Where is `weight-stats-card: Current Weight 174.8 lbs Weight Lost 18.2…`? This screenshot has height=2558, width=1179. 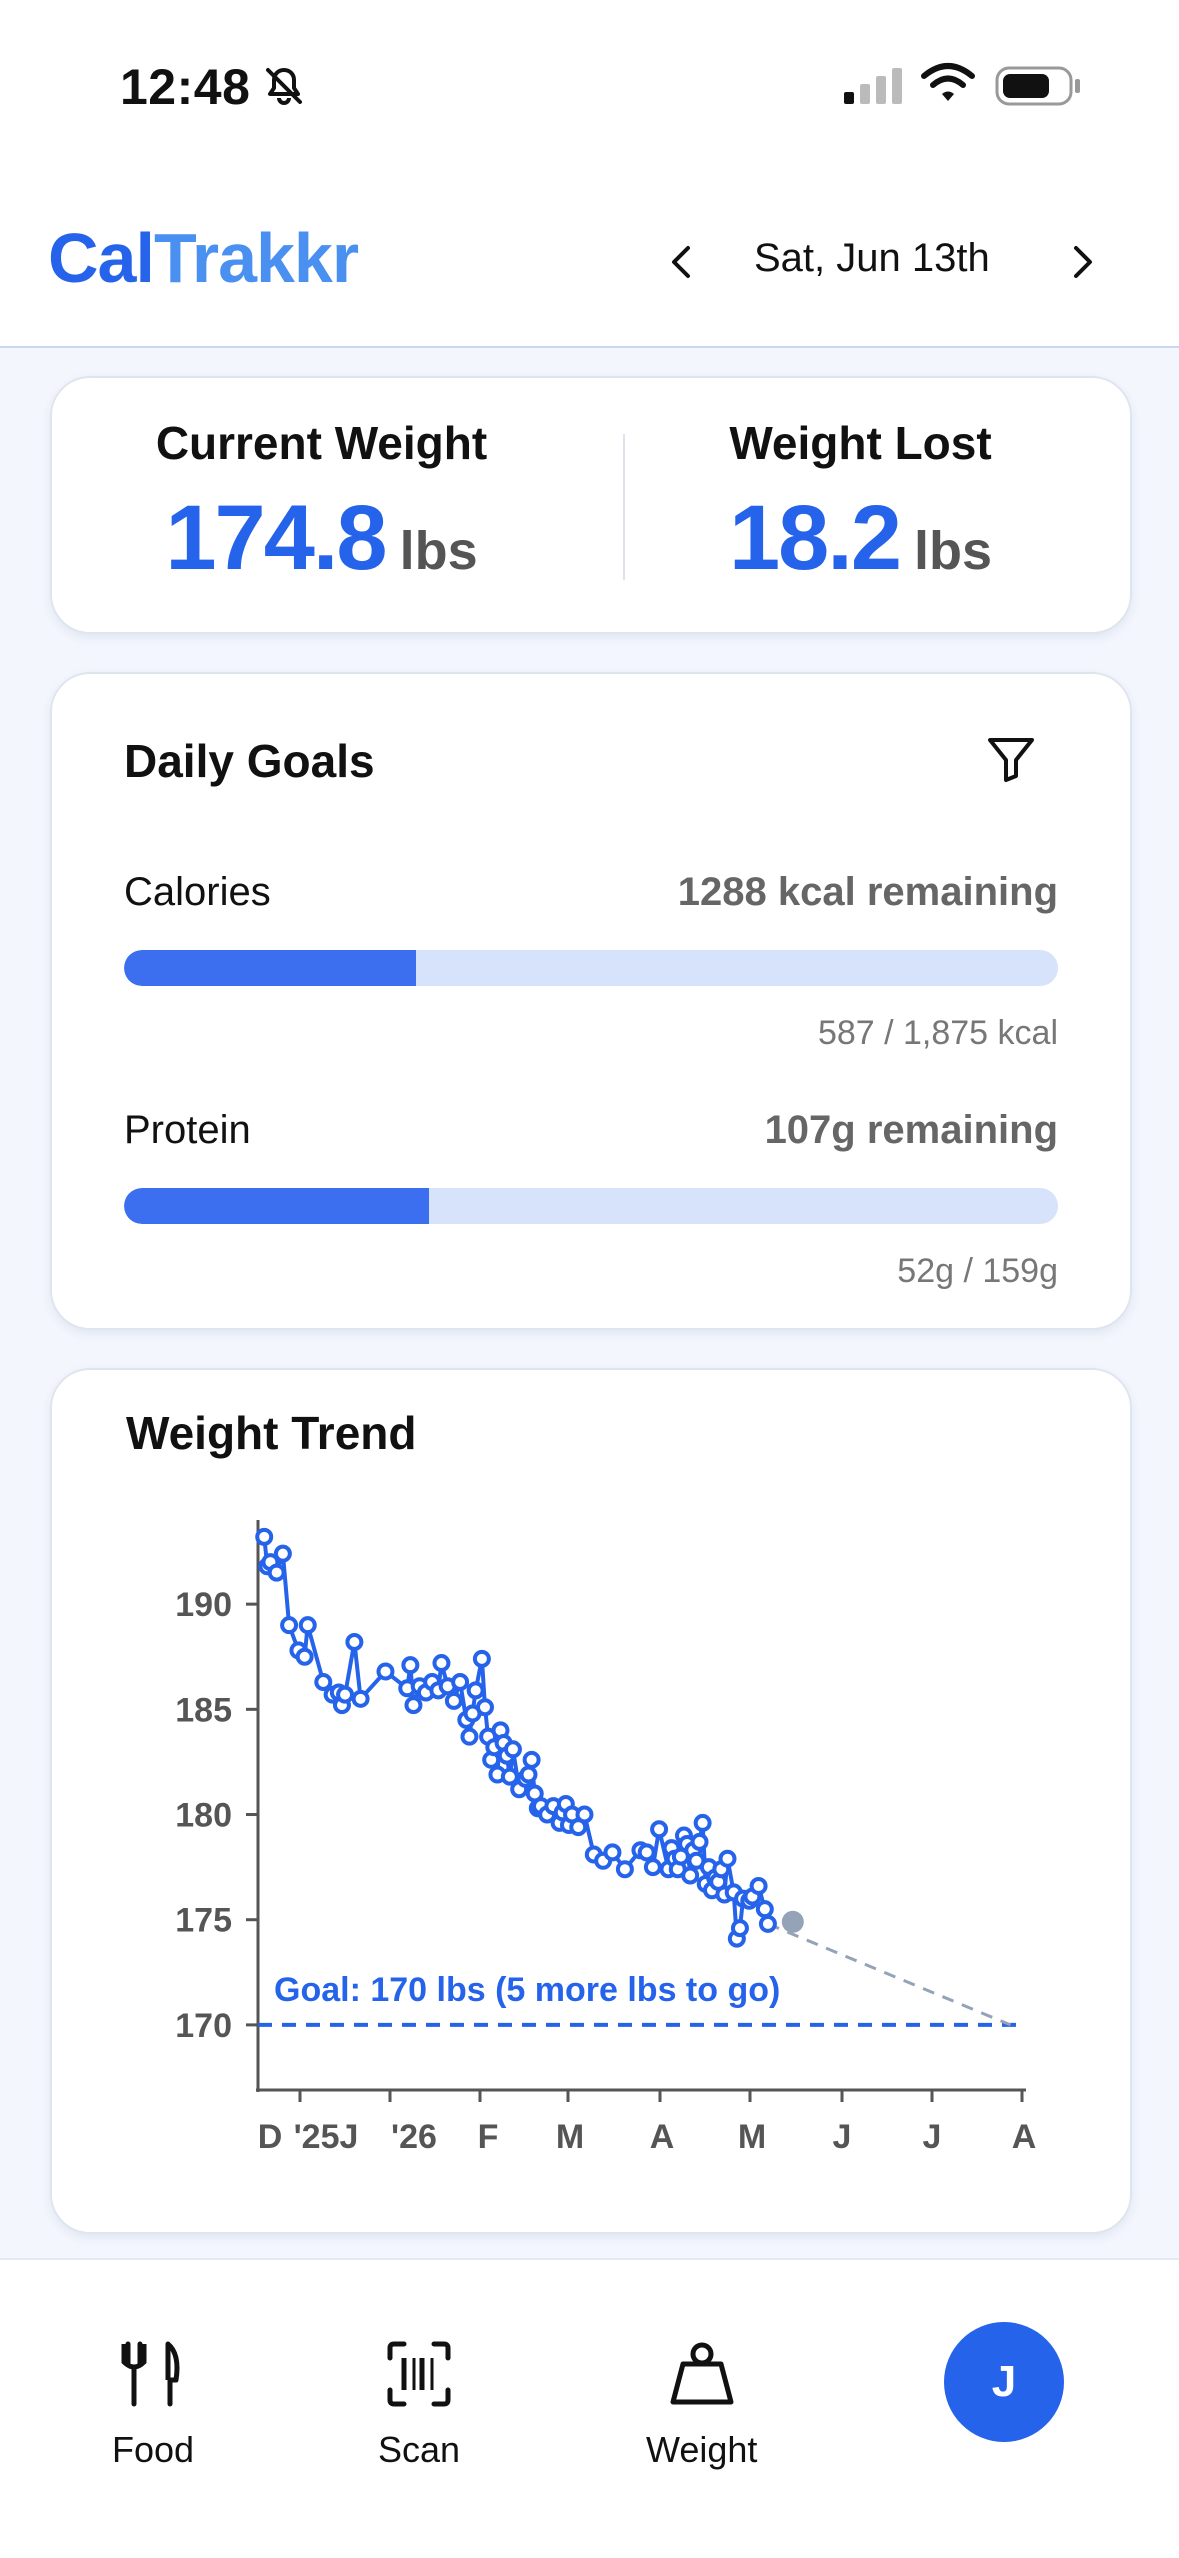
weight-stats-card: Current Weight 174.8 lbs Weight Lost 18.2… is located at coordinates (591, 505).